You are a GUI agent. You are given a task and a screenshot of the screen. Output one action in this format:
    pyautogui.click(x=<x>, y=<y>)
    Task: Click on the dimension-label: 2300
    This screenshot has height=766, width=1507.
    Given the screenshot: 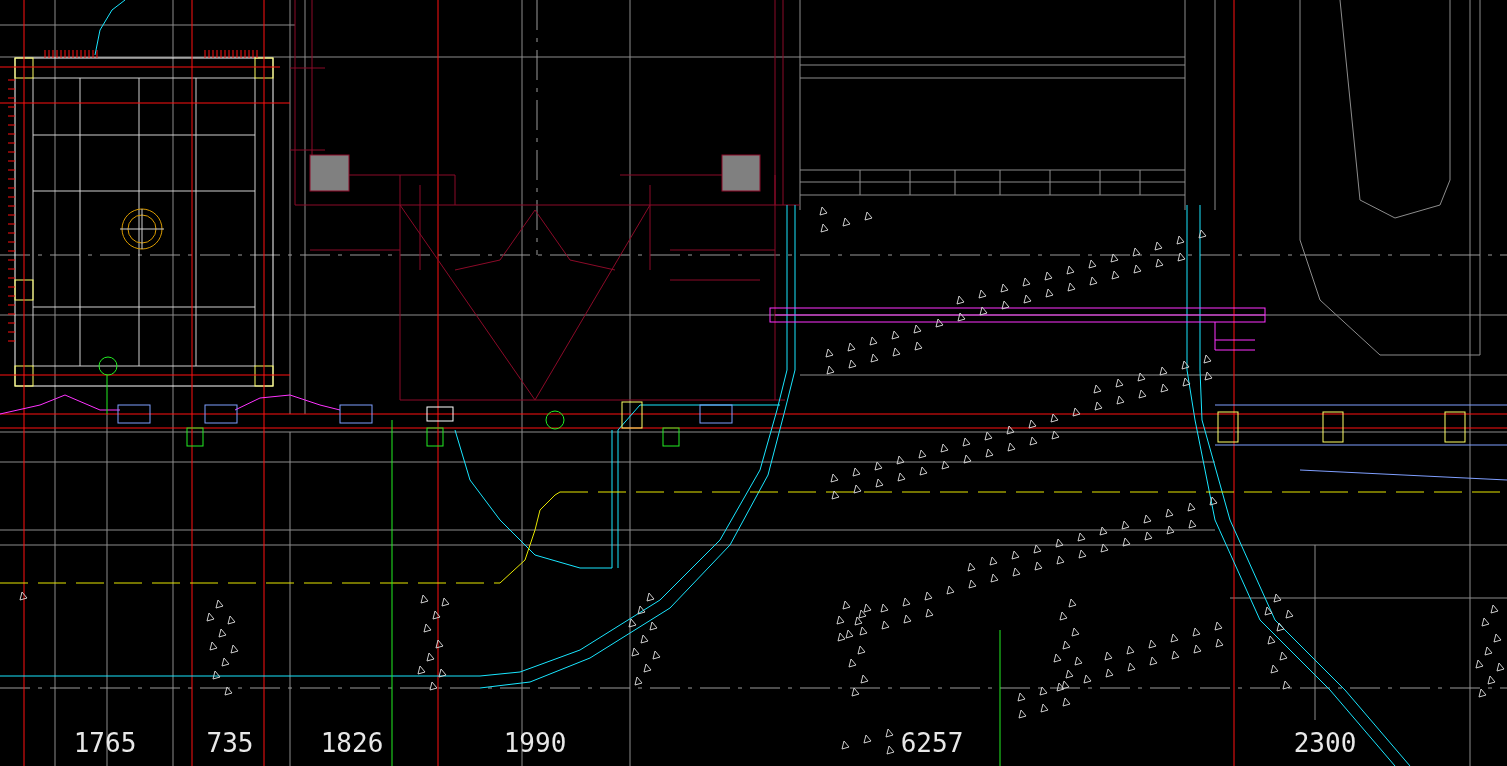 What is the action you would take?
    pyautogui.click(x=1325, y=743)
    